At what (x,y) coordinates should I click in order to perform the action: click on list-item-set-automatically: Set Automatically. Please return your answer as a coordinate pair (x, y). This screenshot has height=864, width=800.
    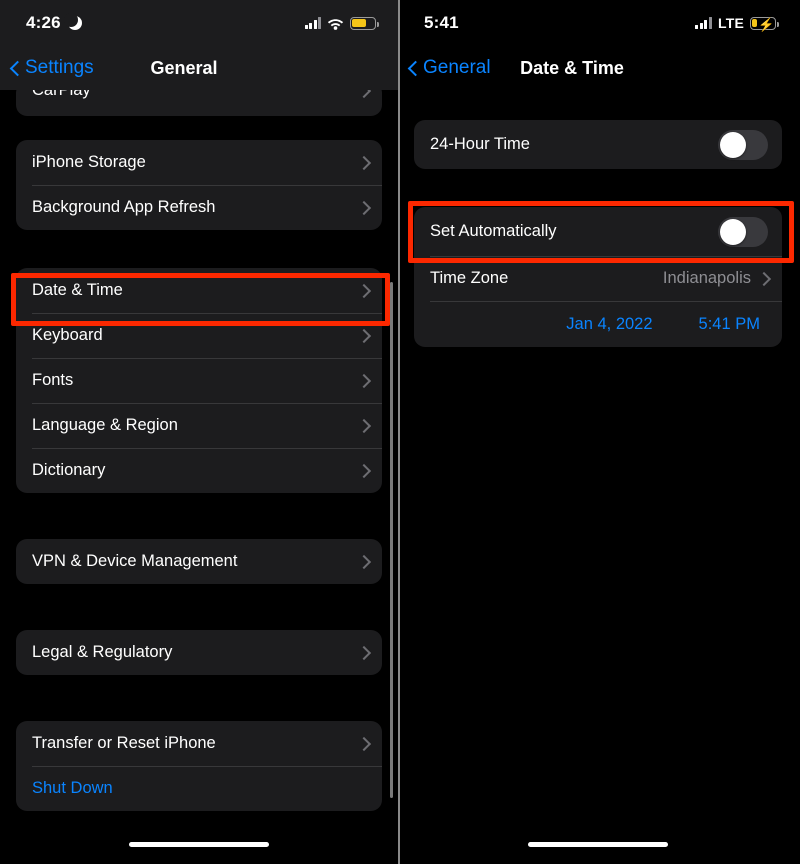
    Looking at the image, I should click on (598, 231).